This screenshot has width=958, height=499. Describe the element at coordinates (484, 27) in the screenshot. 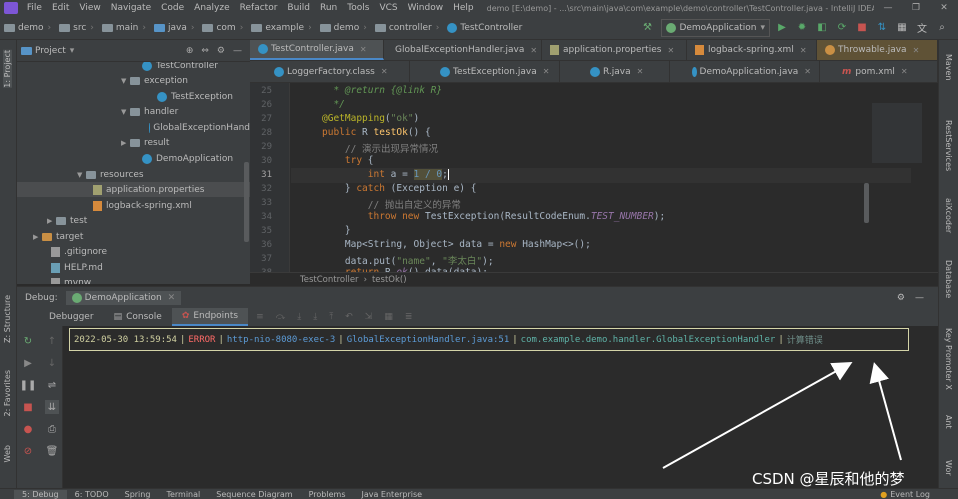

I see `breadcrumb-testcontroller: TestController` at that location.